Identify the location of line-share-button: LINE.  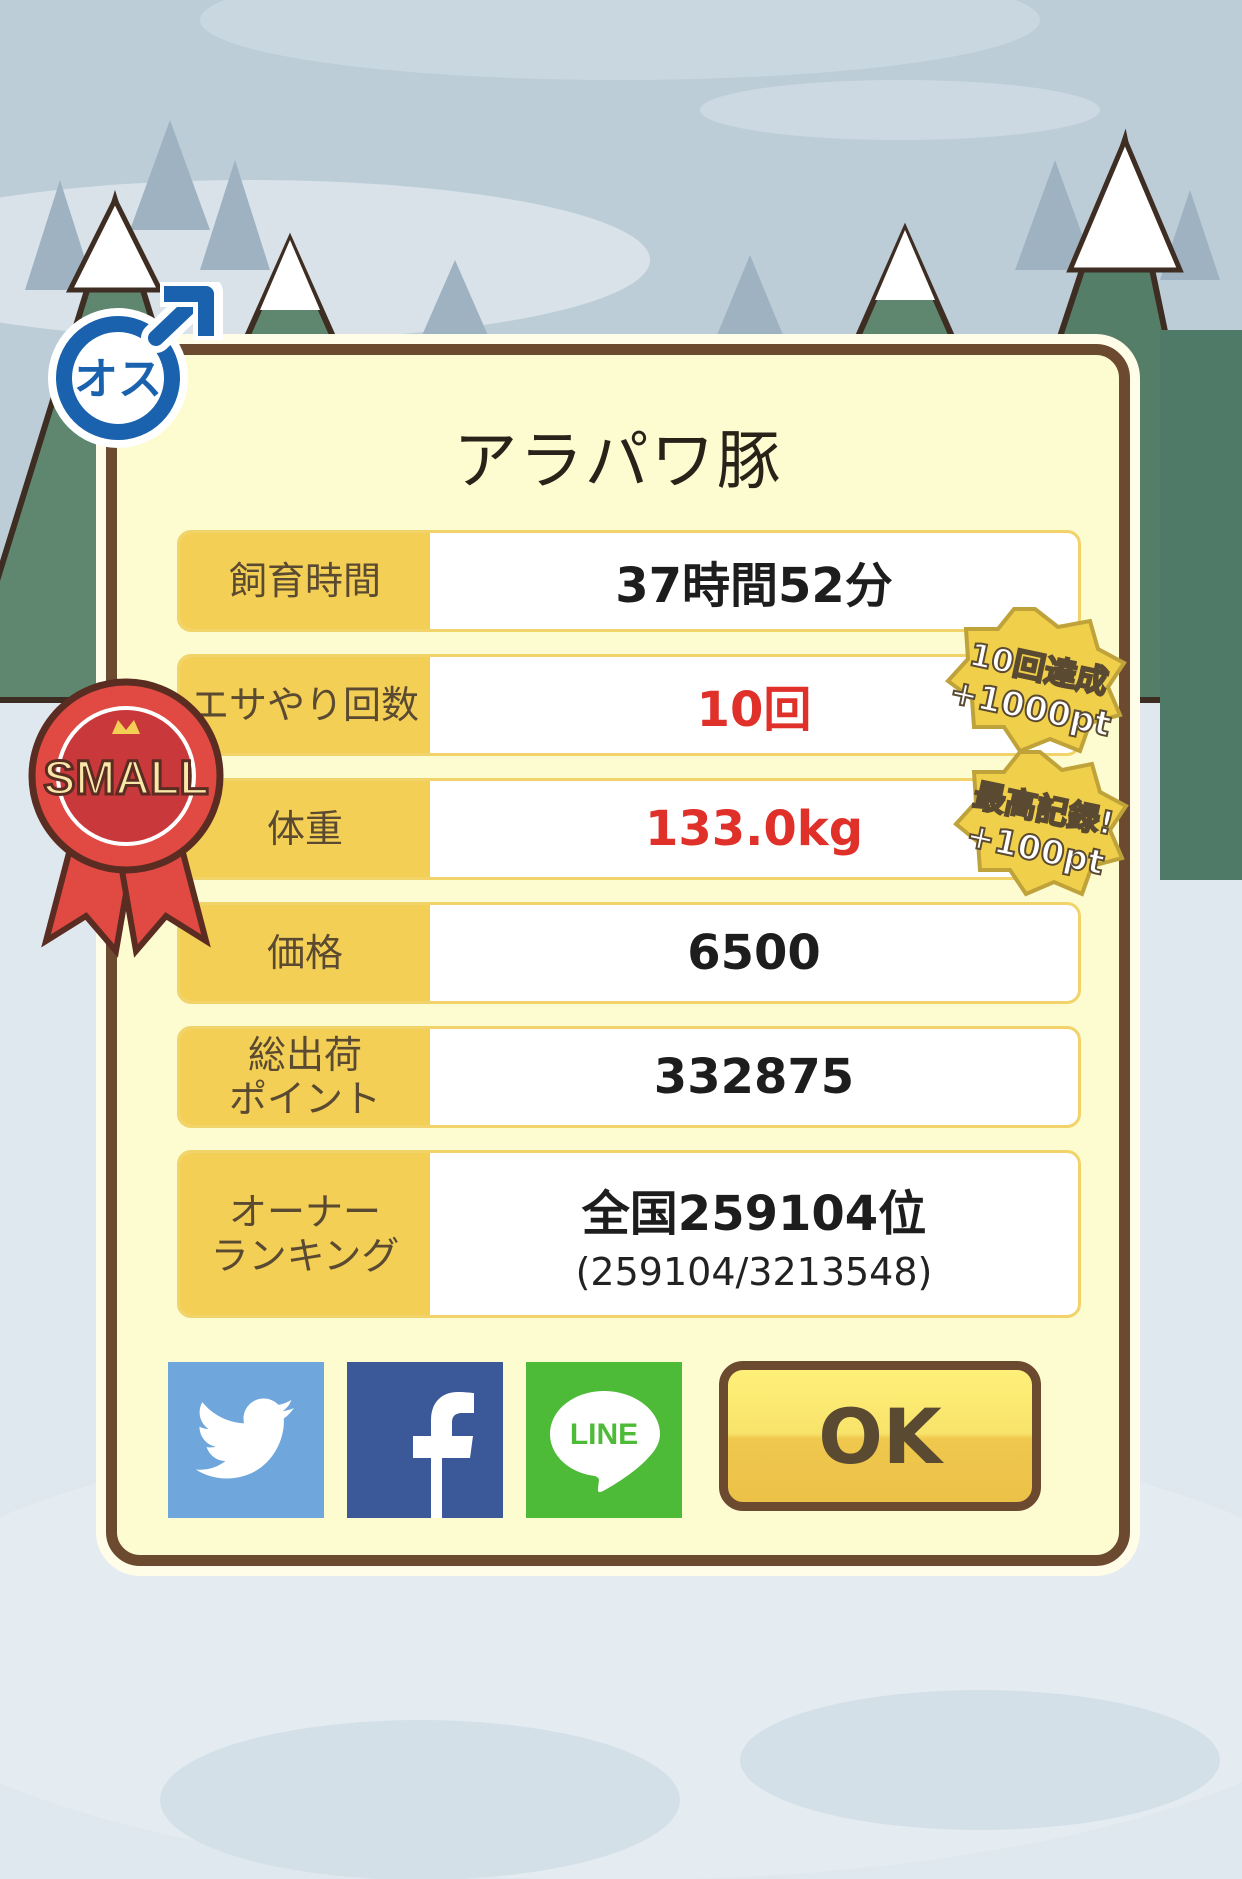
(604, 1440).